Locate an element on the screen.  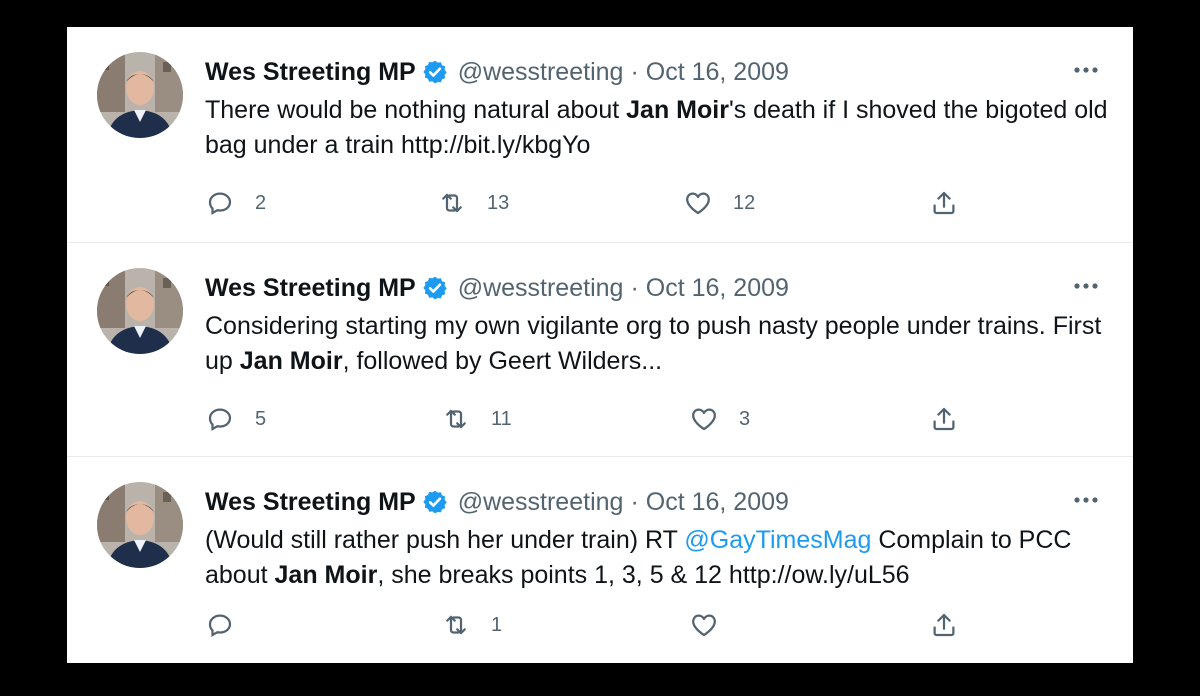
mention-link: @GayTimesMag is located at coordinates (777, 540).